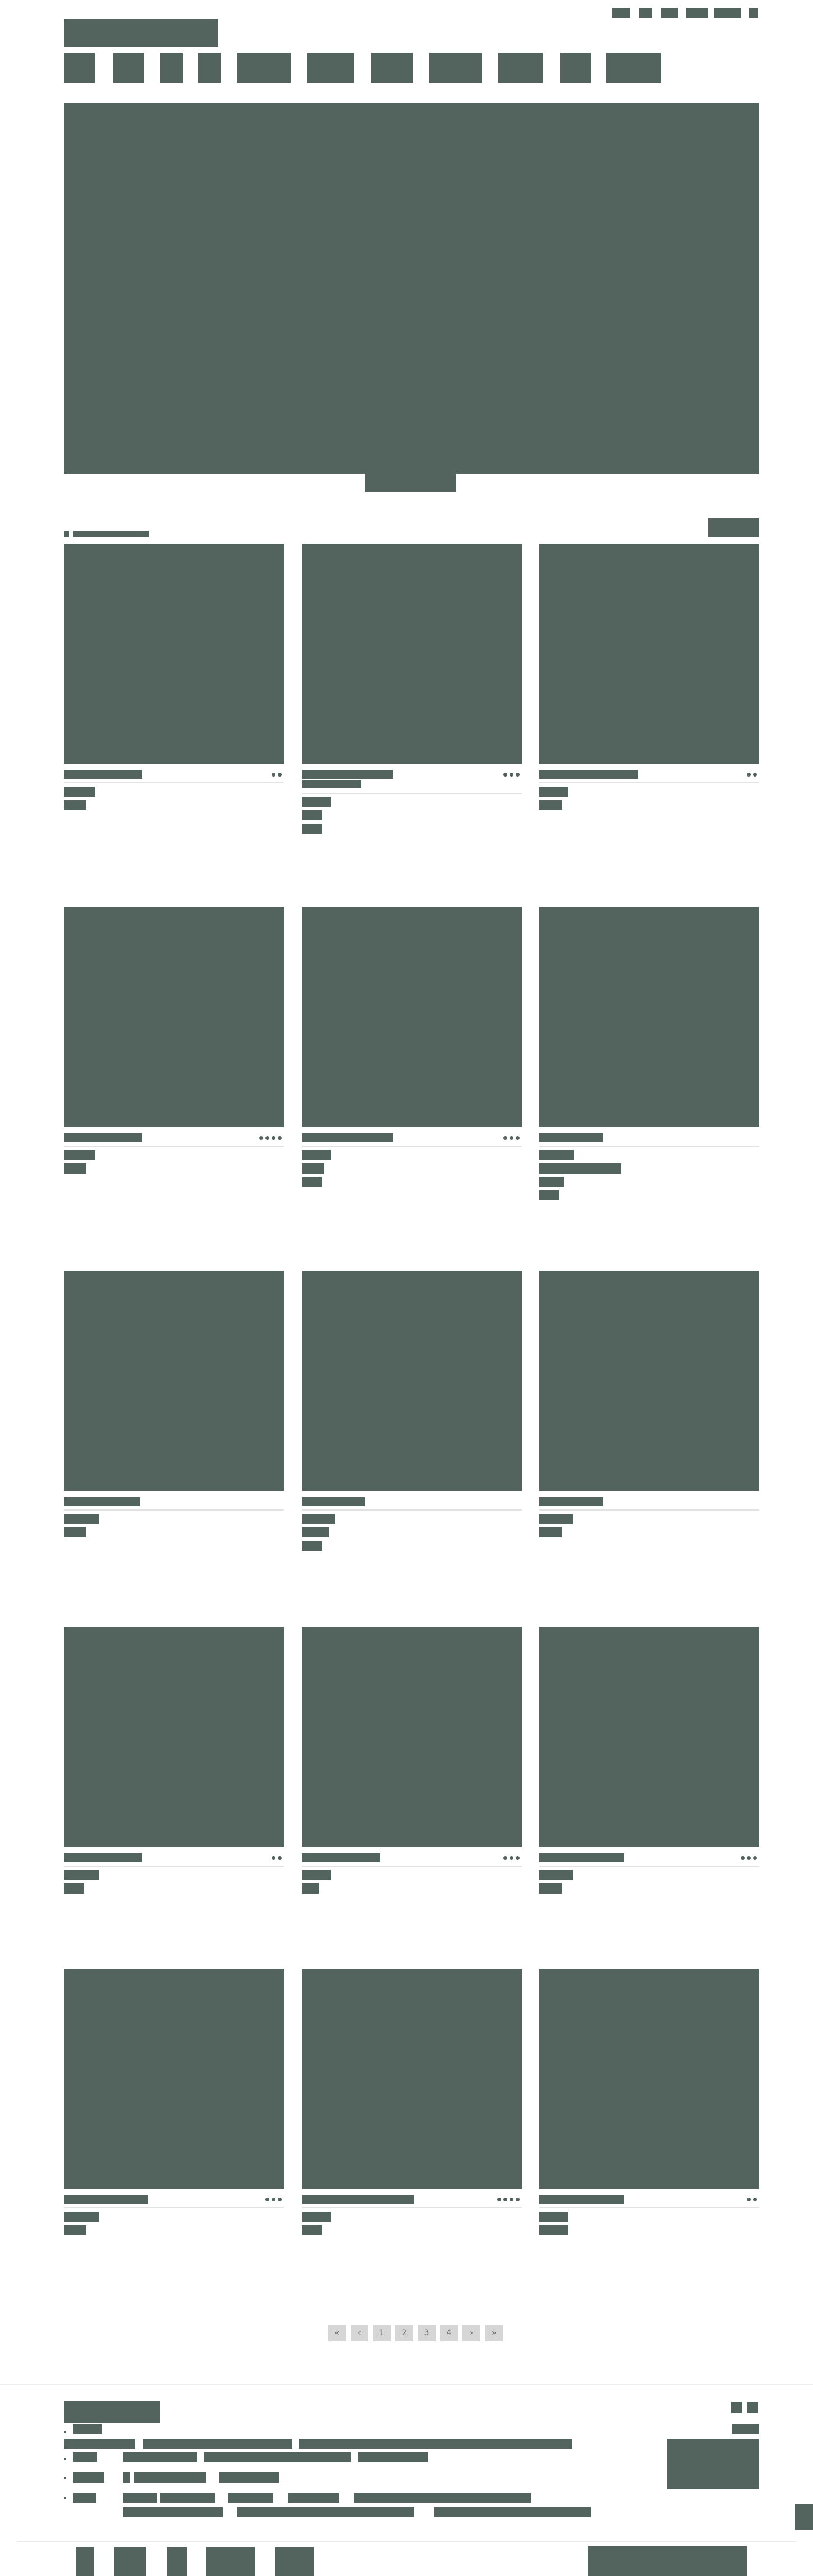  I want to click on hero-caption-tab, so click(410, 483).